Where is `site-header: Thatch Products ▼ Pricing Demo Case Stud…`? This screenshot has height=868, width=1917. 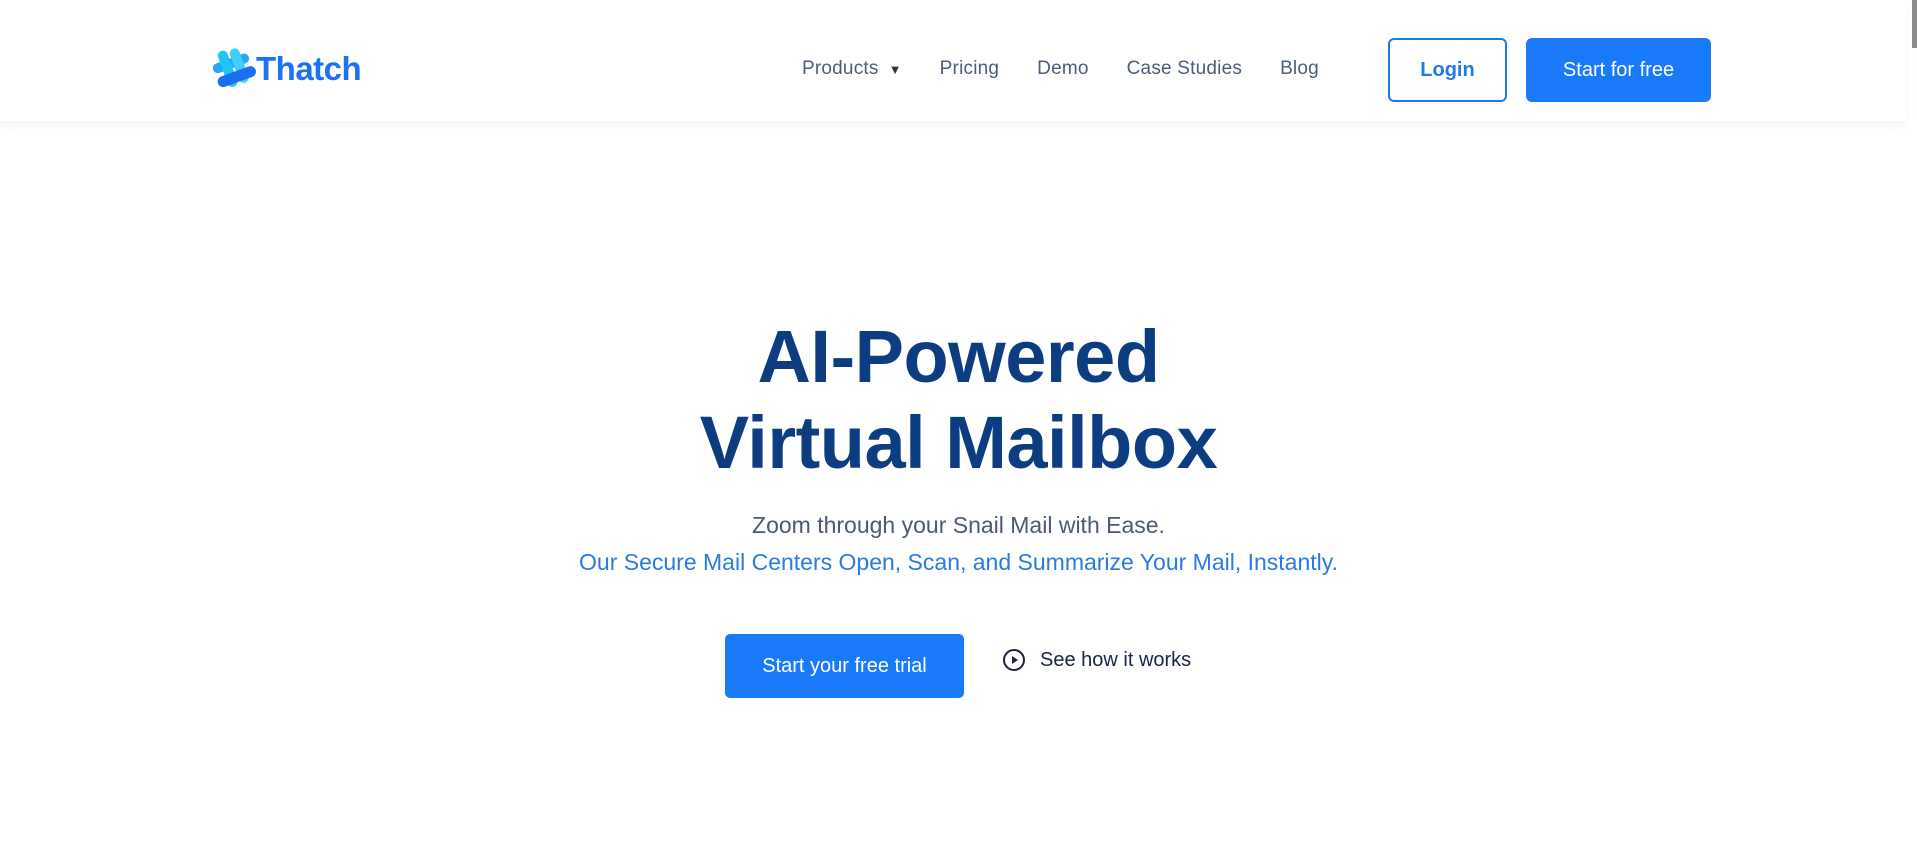 site-header: Thatch Products ▼ Pricing Demo Case Stud… is located at coordinates (952, 61).